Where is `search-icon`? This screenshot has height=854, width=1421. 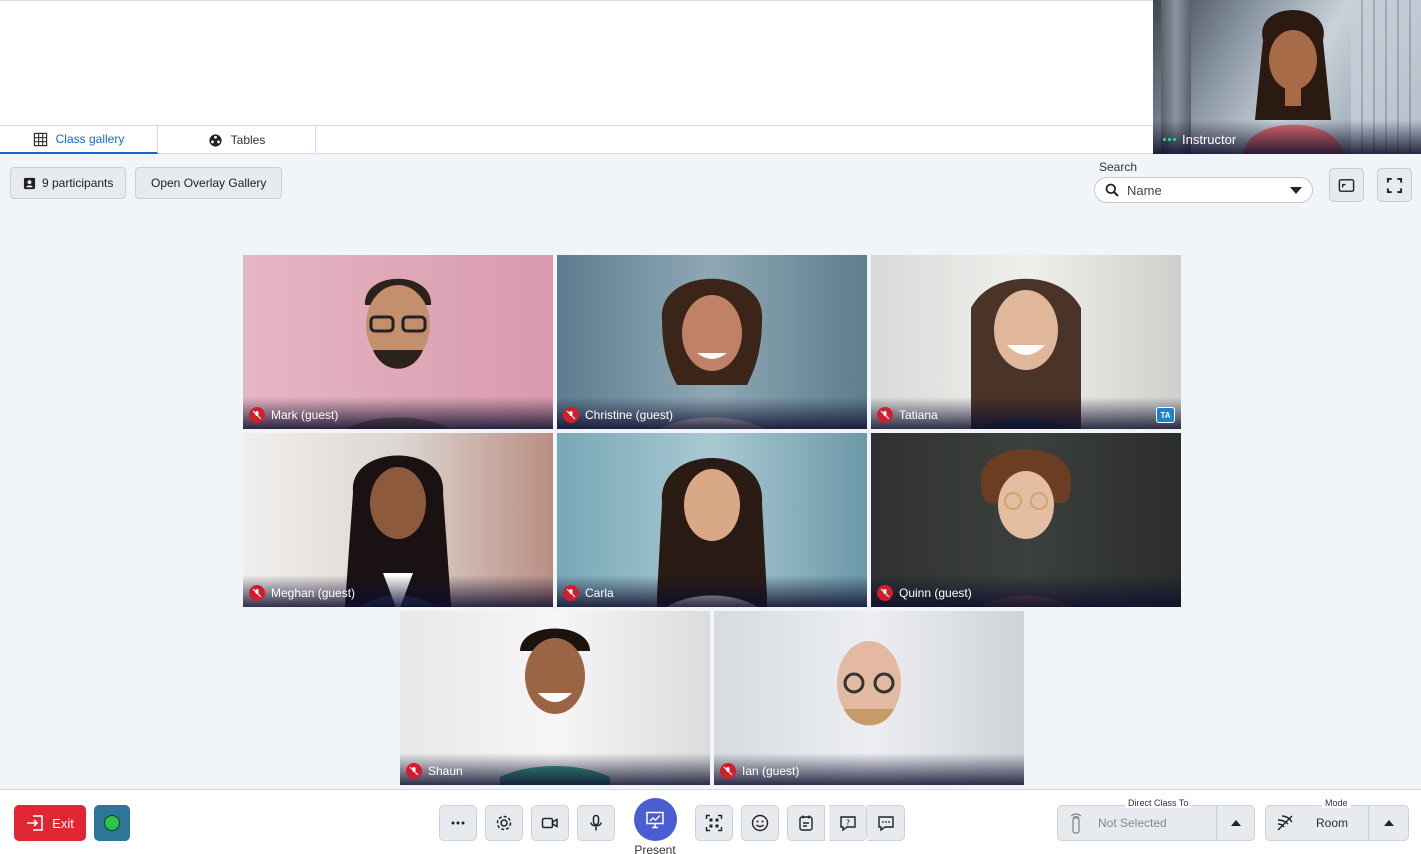 search-icon is located at coordinates (1112, 190).